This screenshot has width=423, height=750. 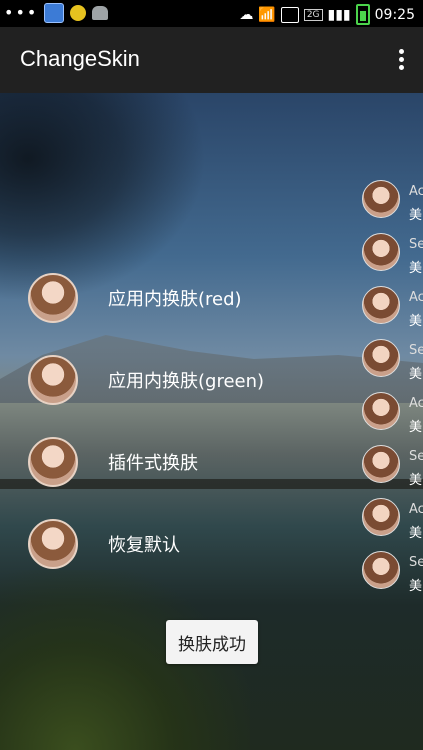 What do you see at coordinates (78, 13) in the screenshot?
I see `chat-yellow-icon` at bounding box center [78, 13].